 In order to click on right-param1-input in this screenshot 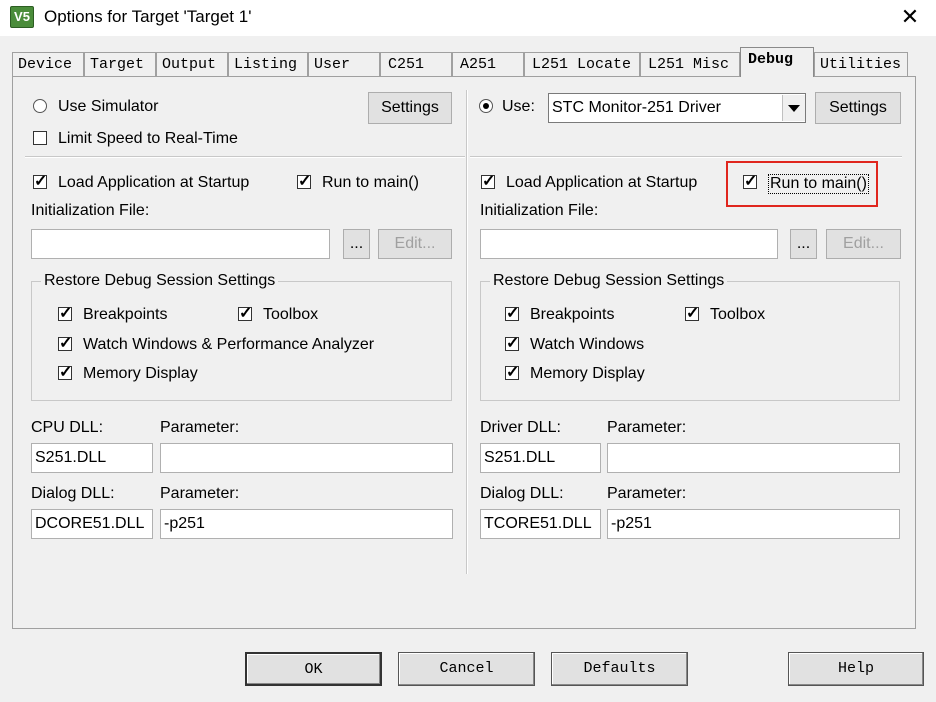, I will do `click(753, 458)`.